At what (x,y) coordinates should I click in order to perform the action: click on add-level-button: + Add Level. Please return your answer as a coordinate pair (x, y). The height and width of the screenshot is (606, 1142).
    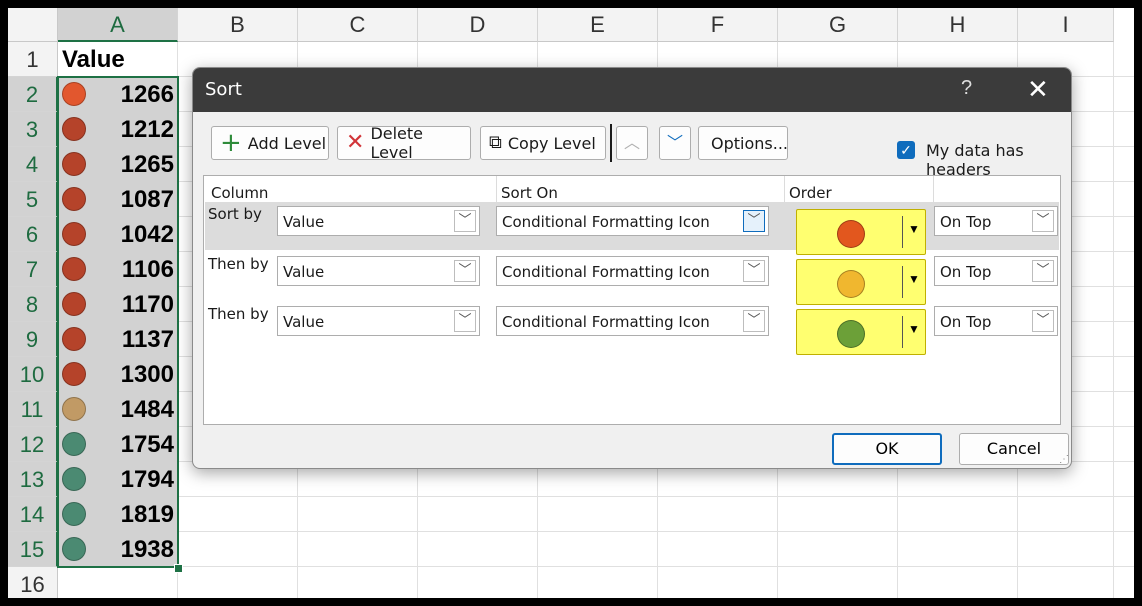
    Looking at the image, I should click on (270, 143).